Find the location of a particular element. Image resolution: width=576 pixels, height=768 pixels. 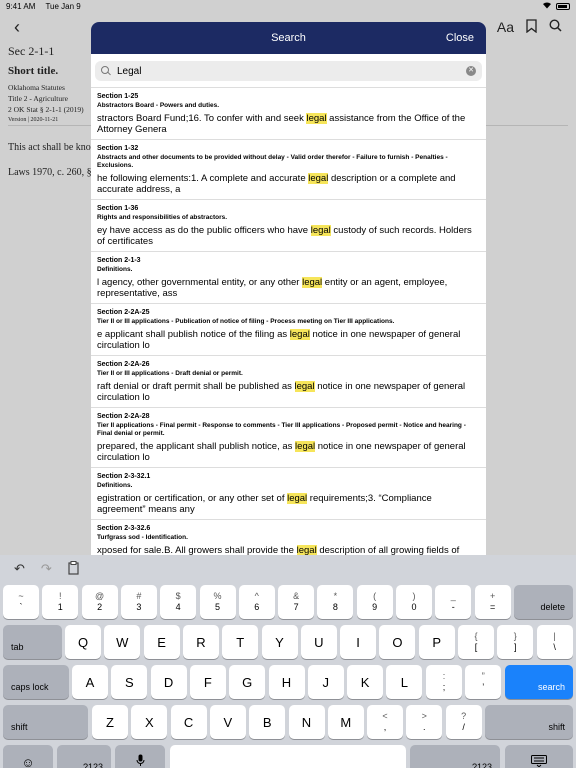

key-bracket-2: | \ is located at coordinates (554, 642).